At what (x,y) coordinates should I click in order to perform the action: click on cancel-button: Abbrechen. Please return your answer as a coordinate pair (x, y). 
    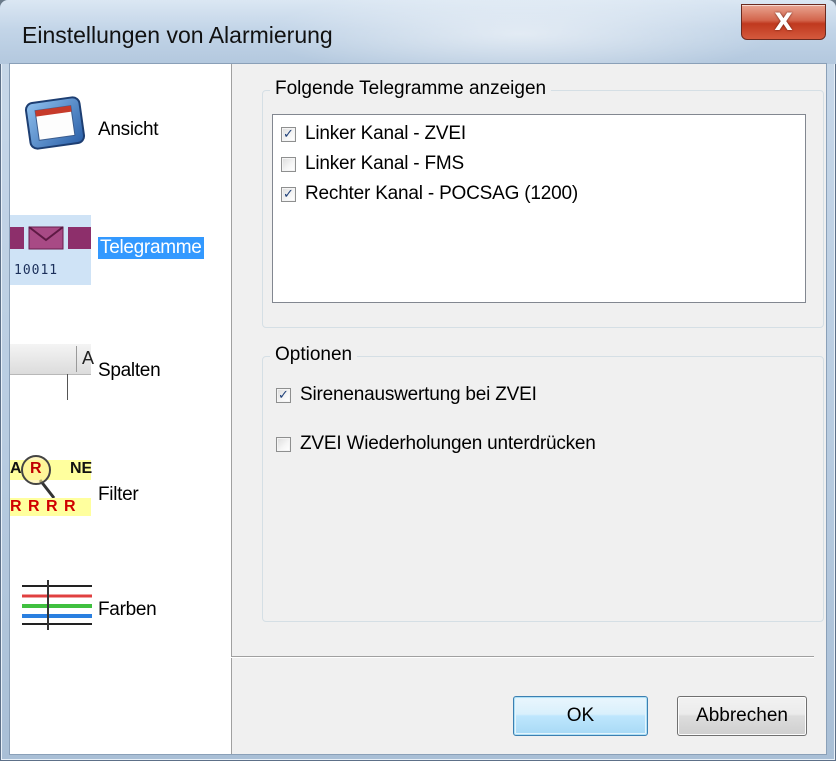
    Looking at the image, I should click on (742, 716).